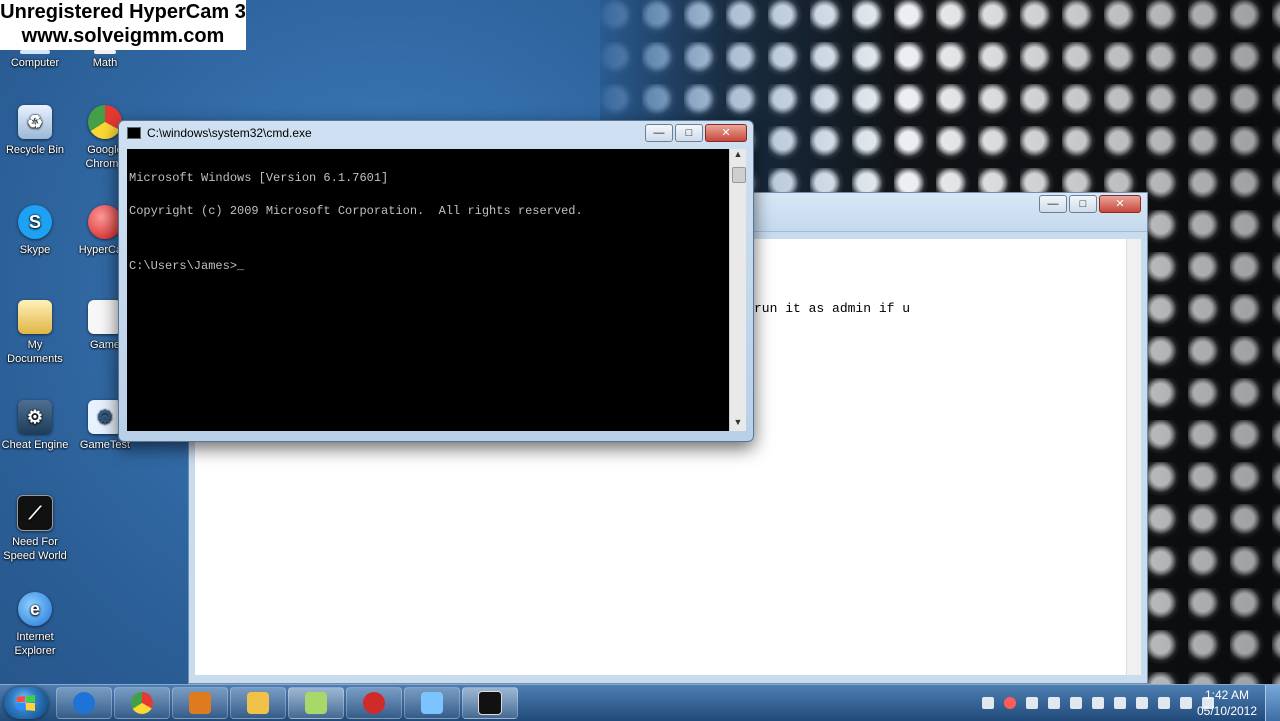 The height and width of the screenshot is (721, 1280). Describe the element at coordinates (1133, 457) in the screenshot. I see `vertical-scrollbar` at that location.